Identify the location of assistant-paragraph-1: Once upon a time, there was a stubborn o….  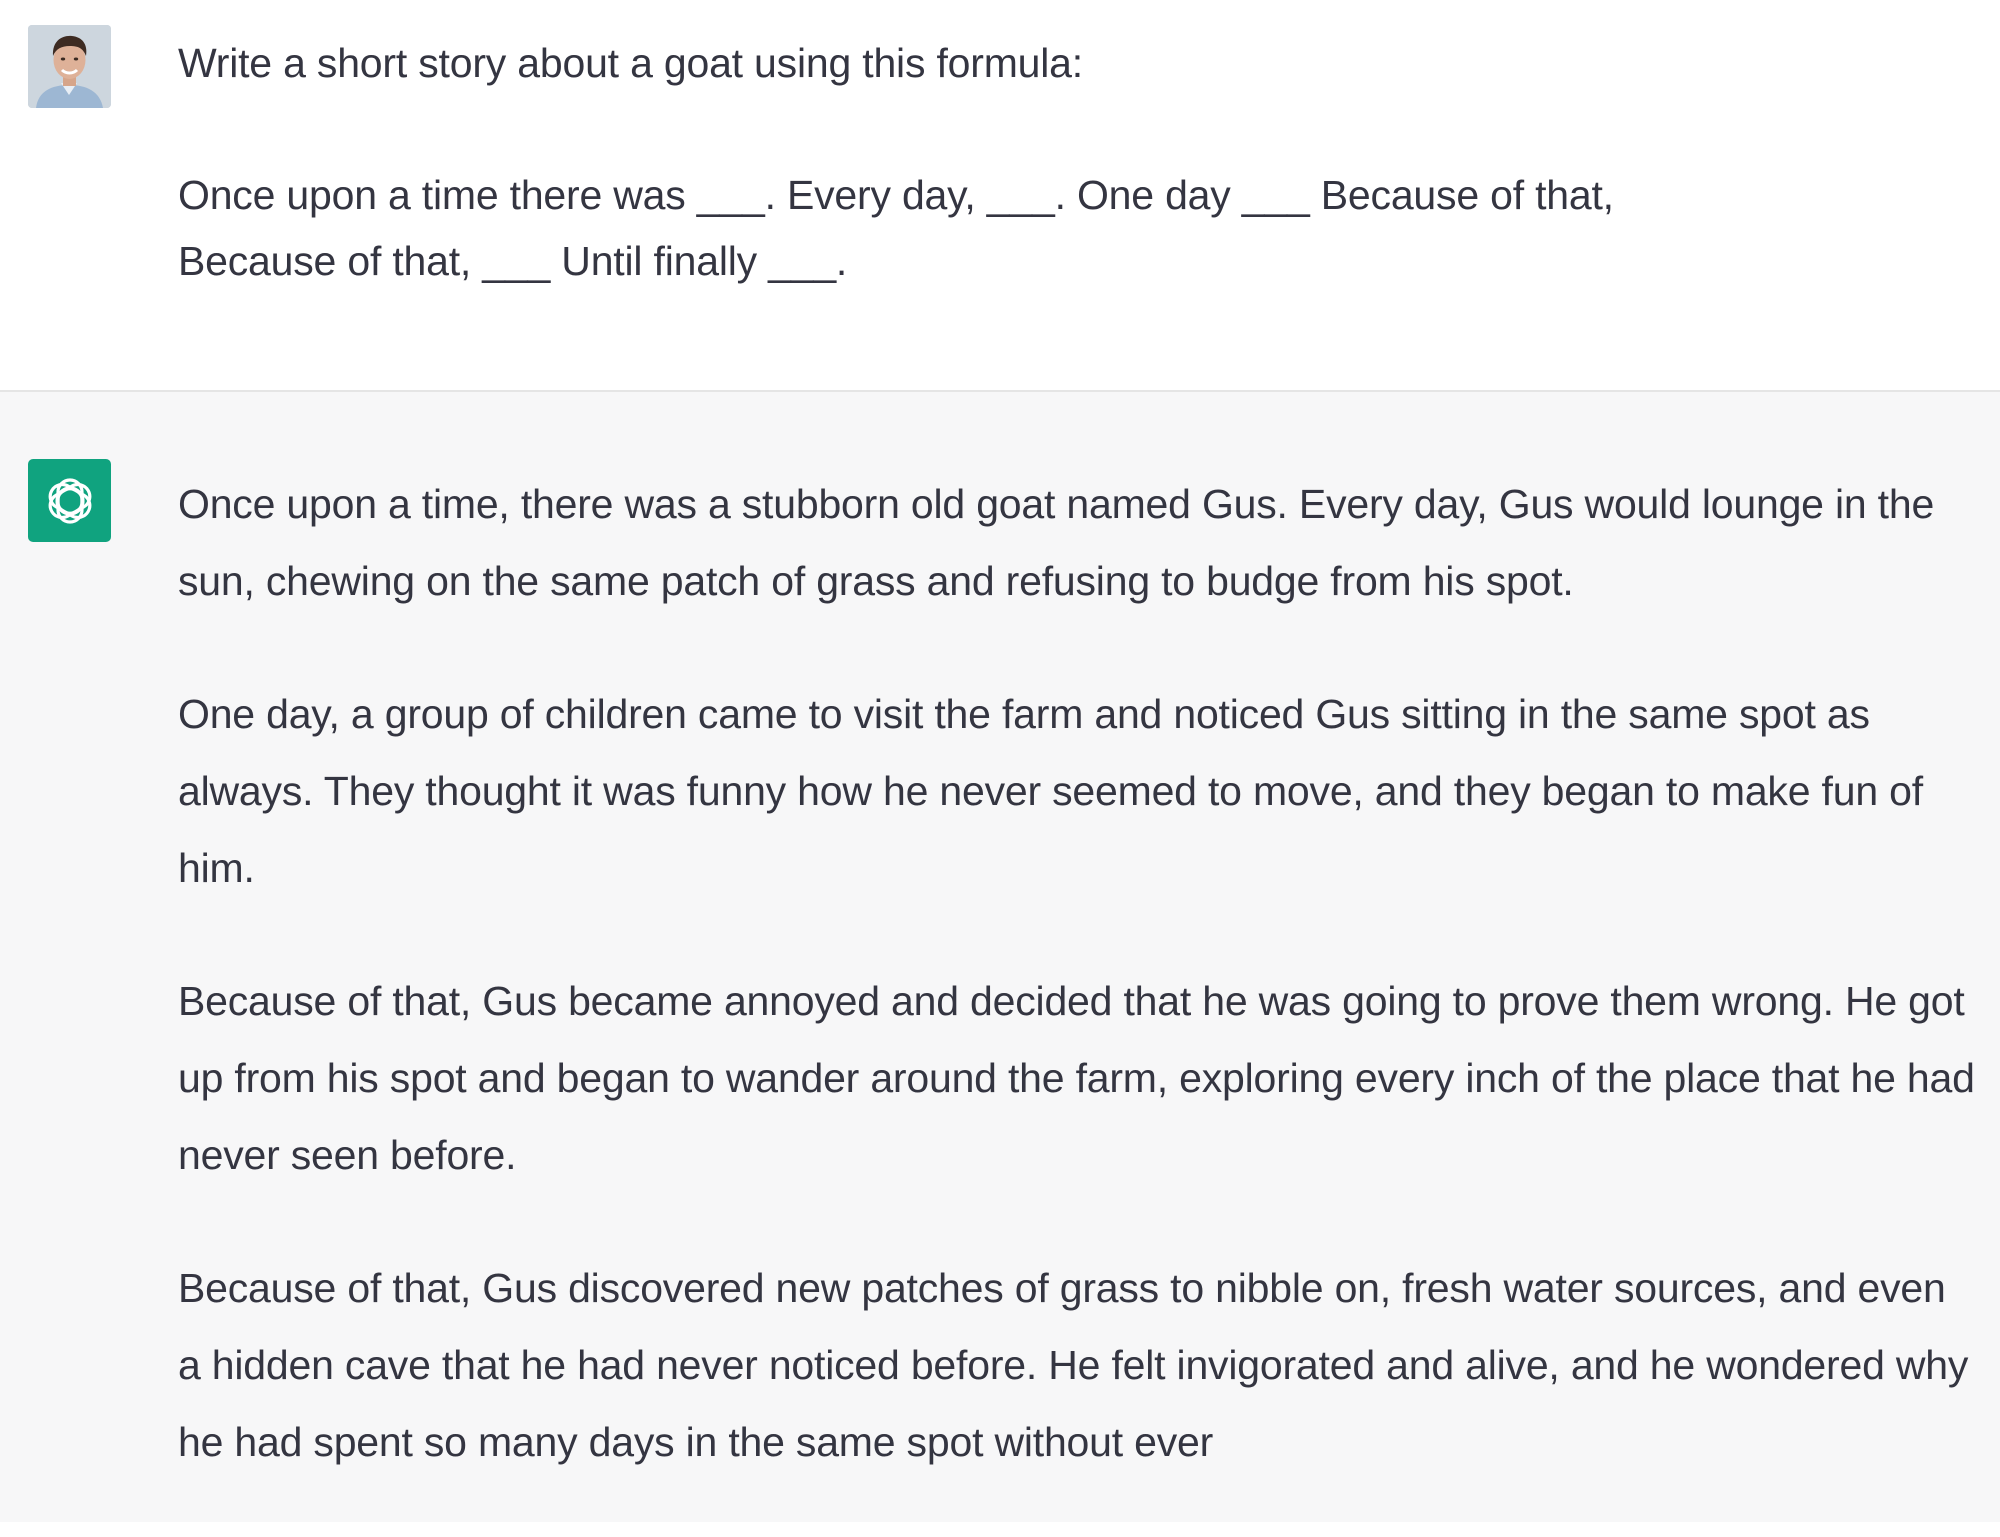
(1056, 542).